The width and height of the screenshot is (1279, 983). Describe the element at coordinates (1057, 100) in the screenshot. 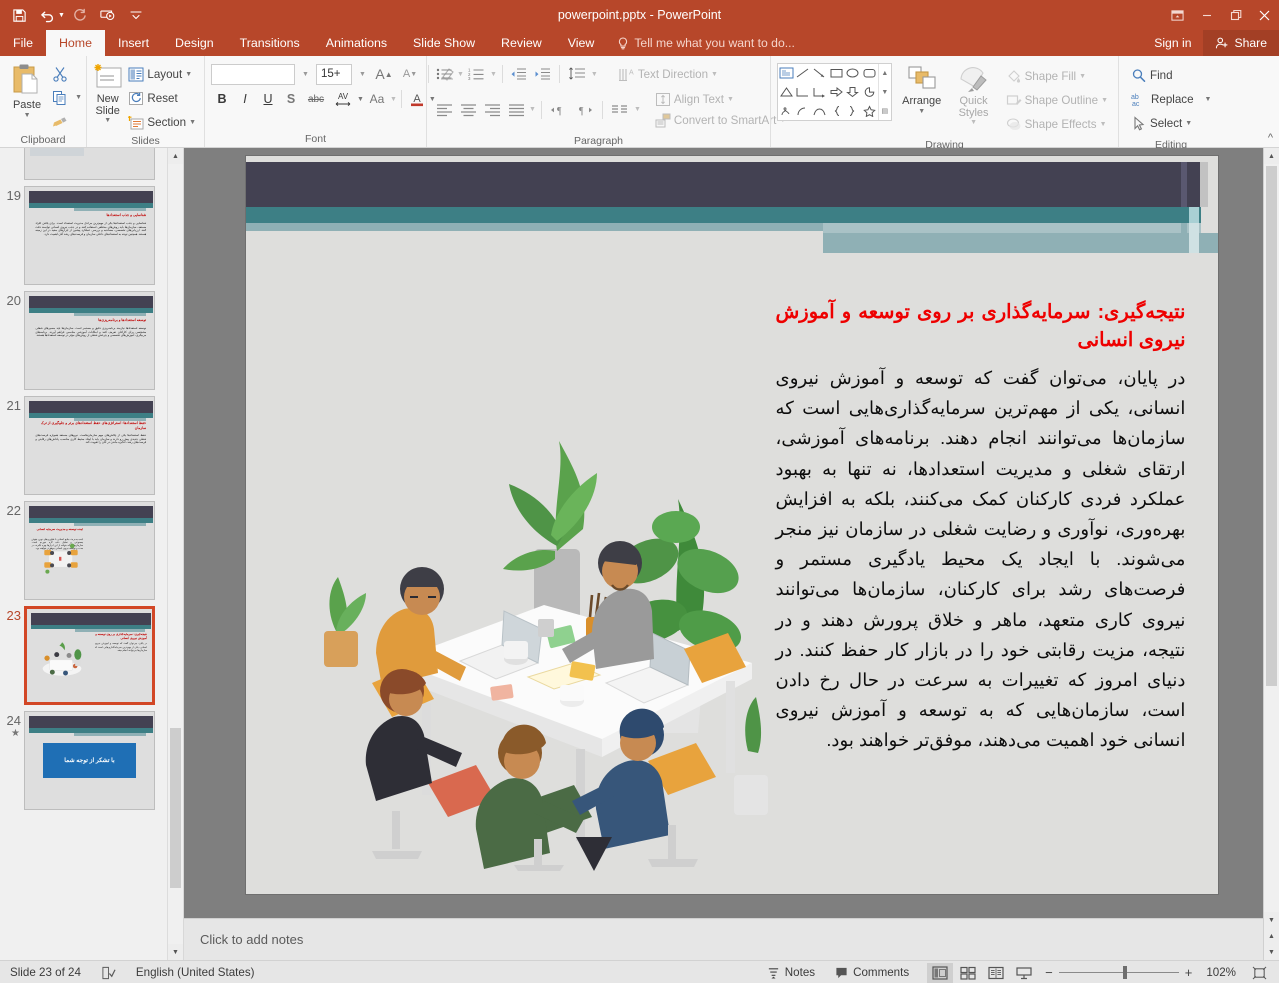

I see `shape-outline-button: Shape Outline ▼` at that location.